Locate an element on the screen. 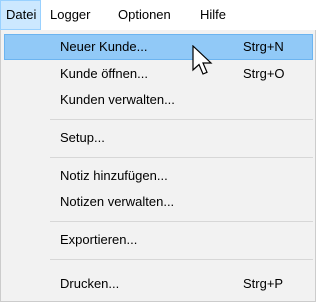  menu-item-shortcut: Strg+O is located at coordinates (264, 73).